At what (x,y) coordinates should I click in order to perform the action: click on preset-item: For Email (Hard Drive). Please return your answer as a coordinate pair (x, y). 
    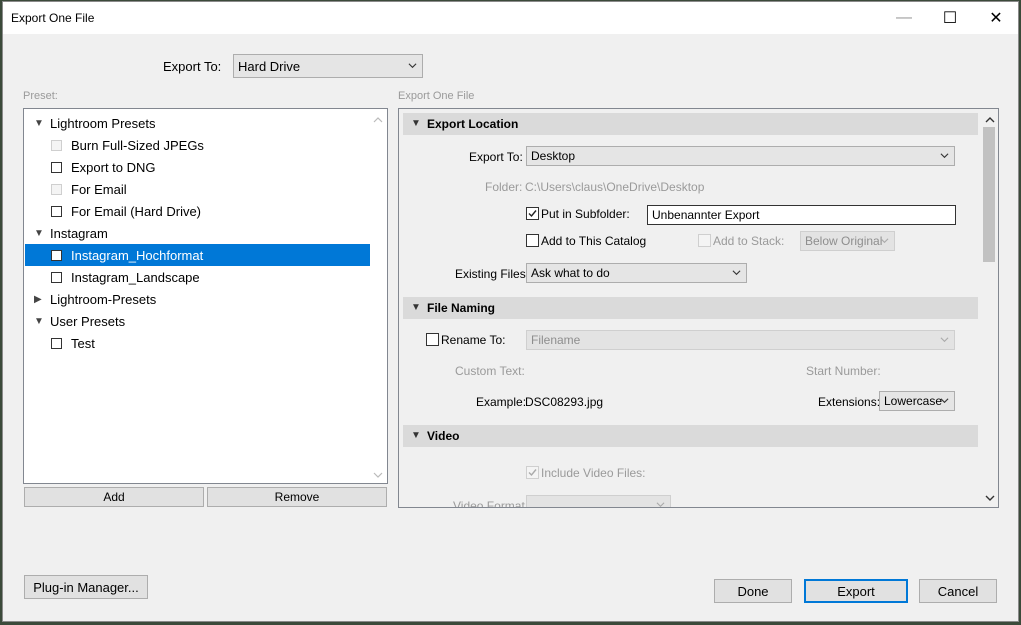
    Looking at the image, I should click on (197, 211).